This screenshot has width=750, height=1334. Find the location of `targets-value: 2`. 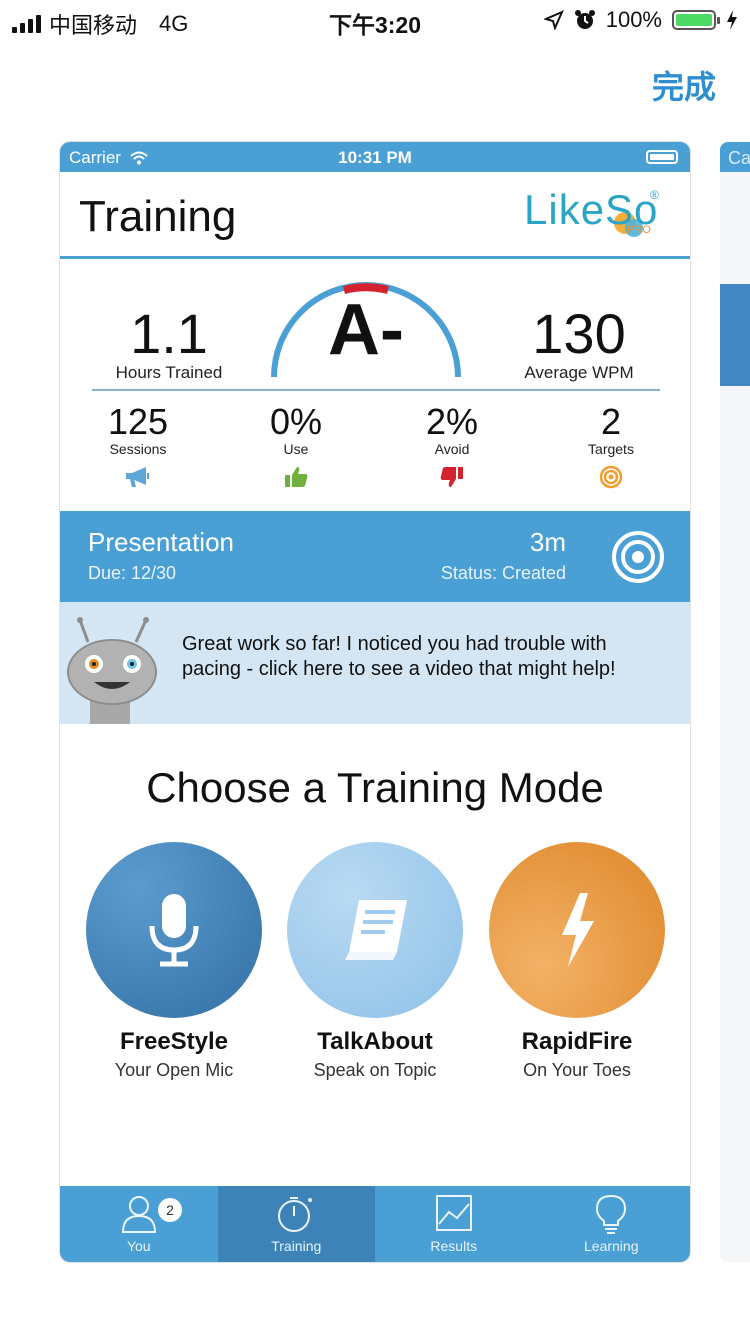

targets-value: 2 is located at coordinates (611, 421).